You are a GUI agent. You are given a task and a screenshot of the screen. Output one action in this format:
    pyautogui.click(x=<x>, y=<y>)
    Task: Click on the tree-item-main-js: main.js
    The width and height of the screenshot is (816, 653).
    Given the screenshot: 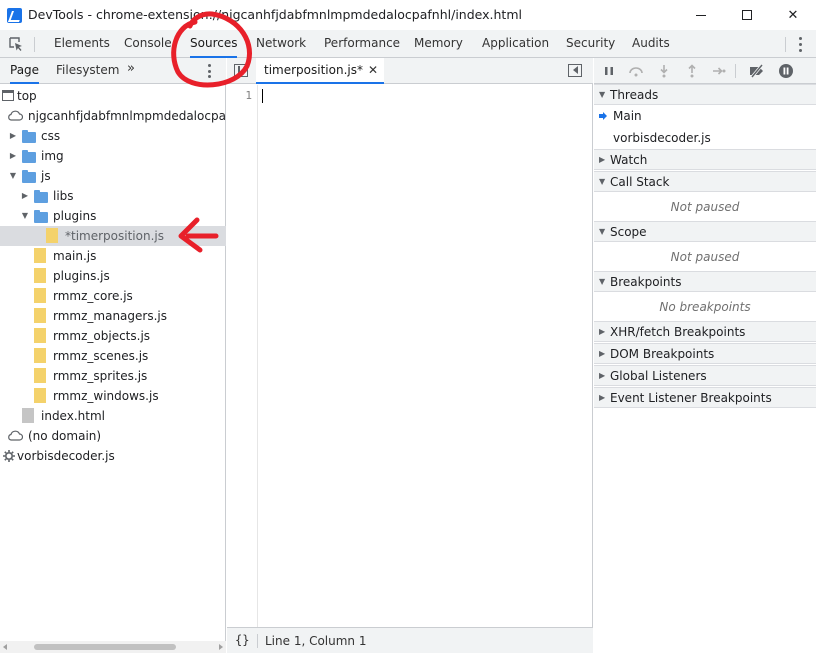 What is the action you would take?
    pyautogui.click(x=113, y=256)
    